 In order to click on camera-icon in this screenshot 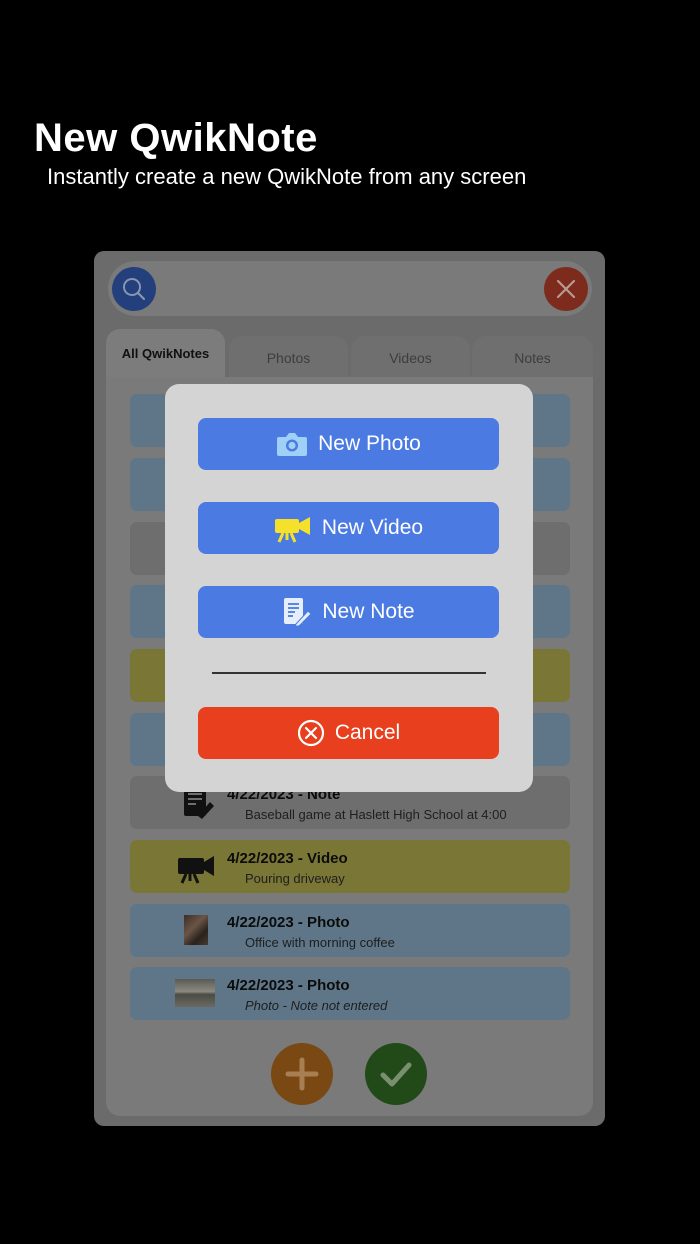, I will do `click(292, 444)`.